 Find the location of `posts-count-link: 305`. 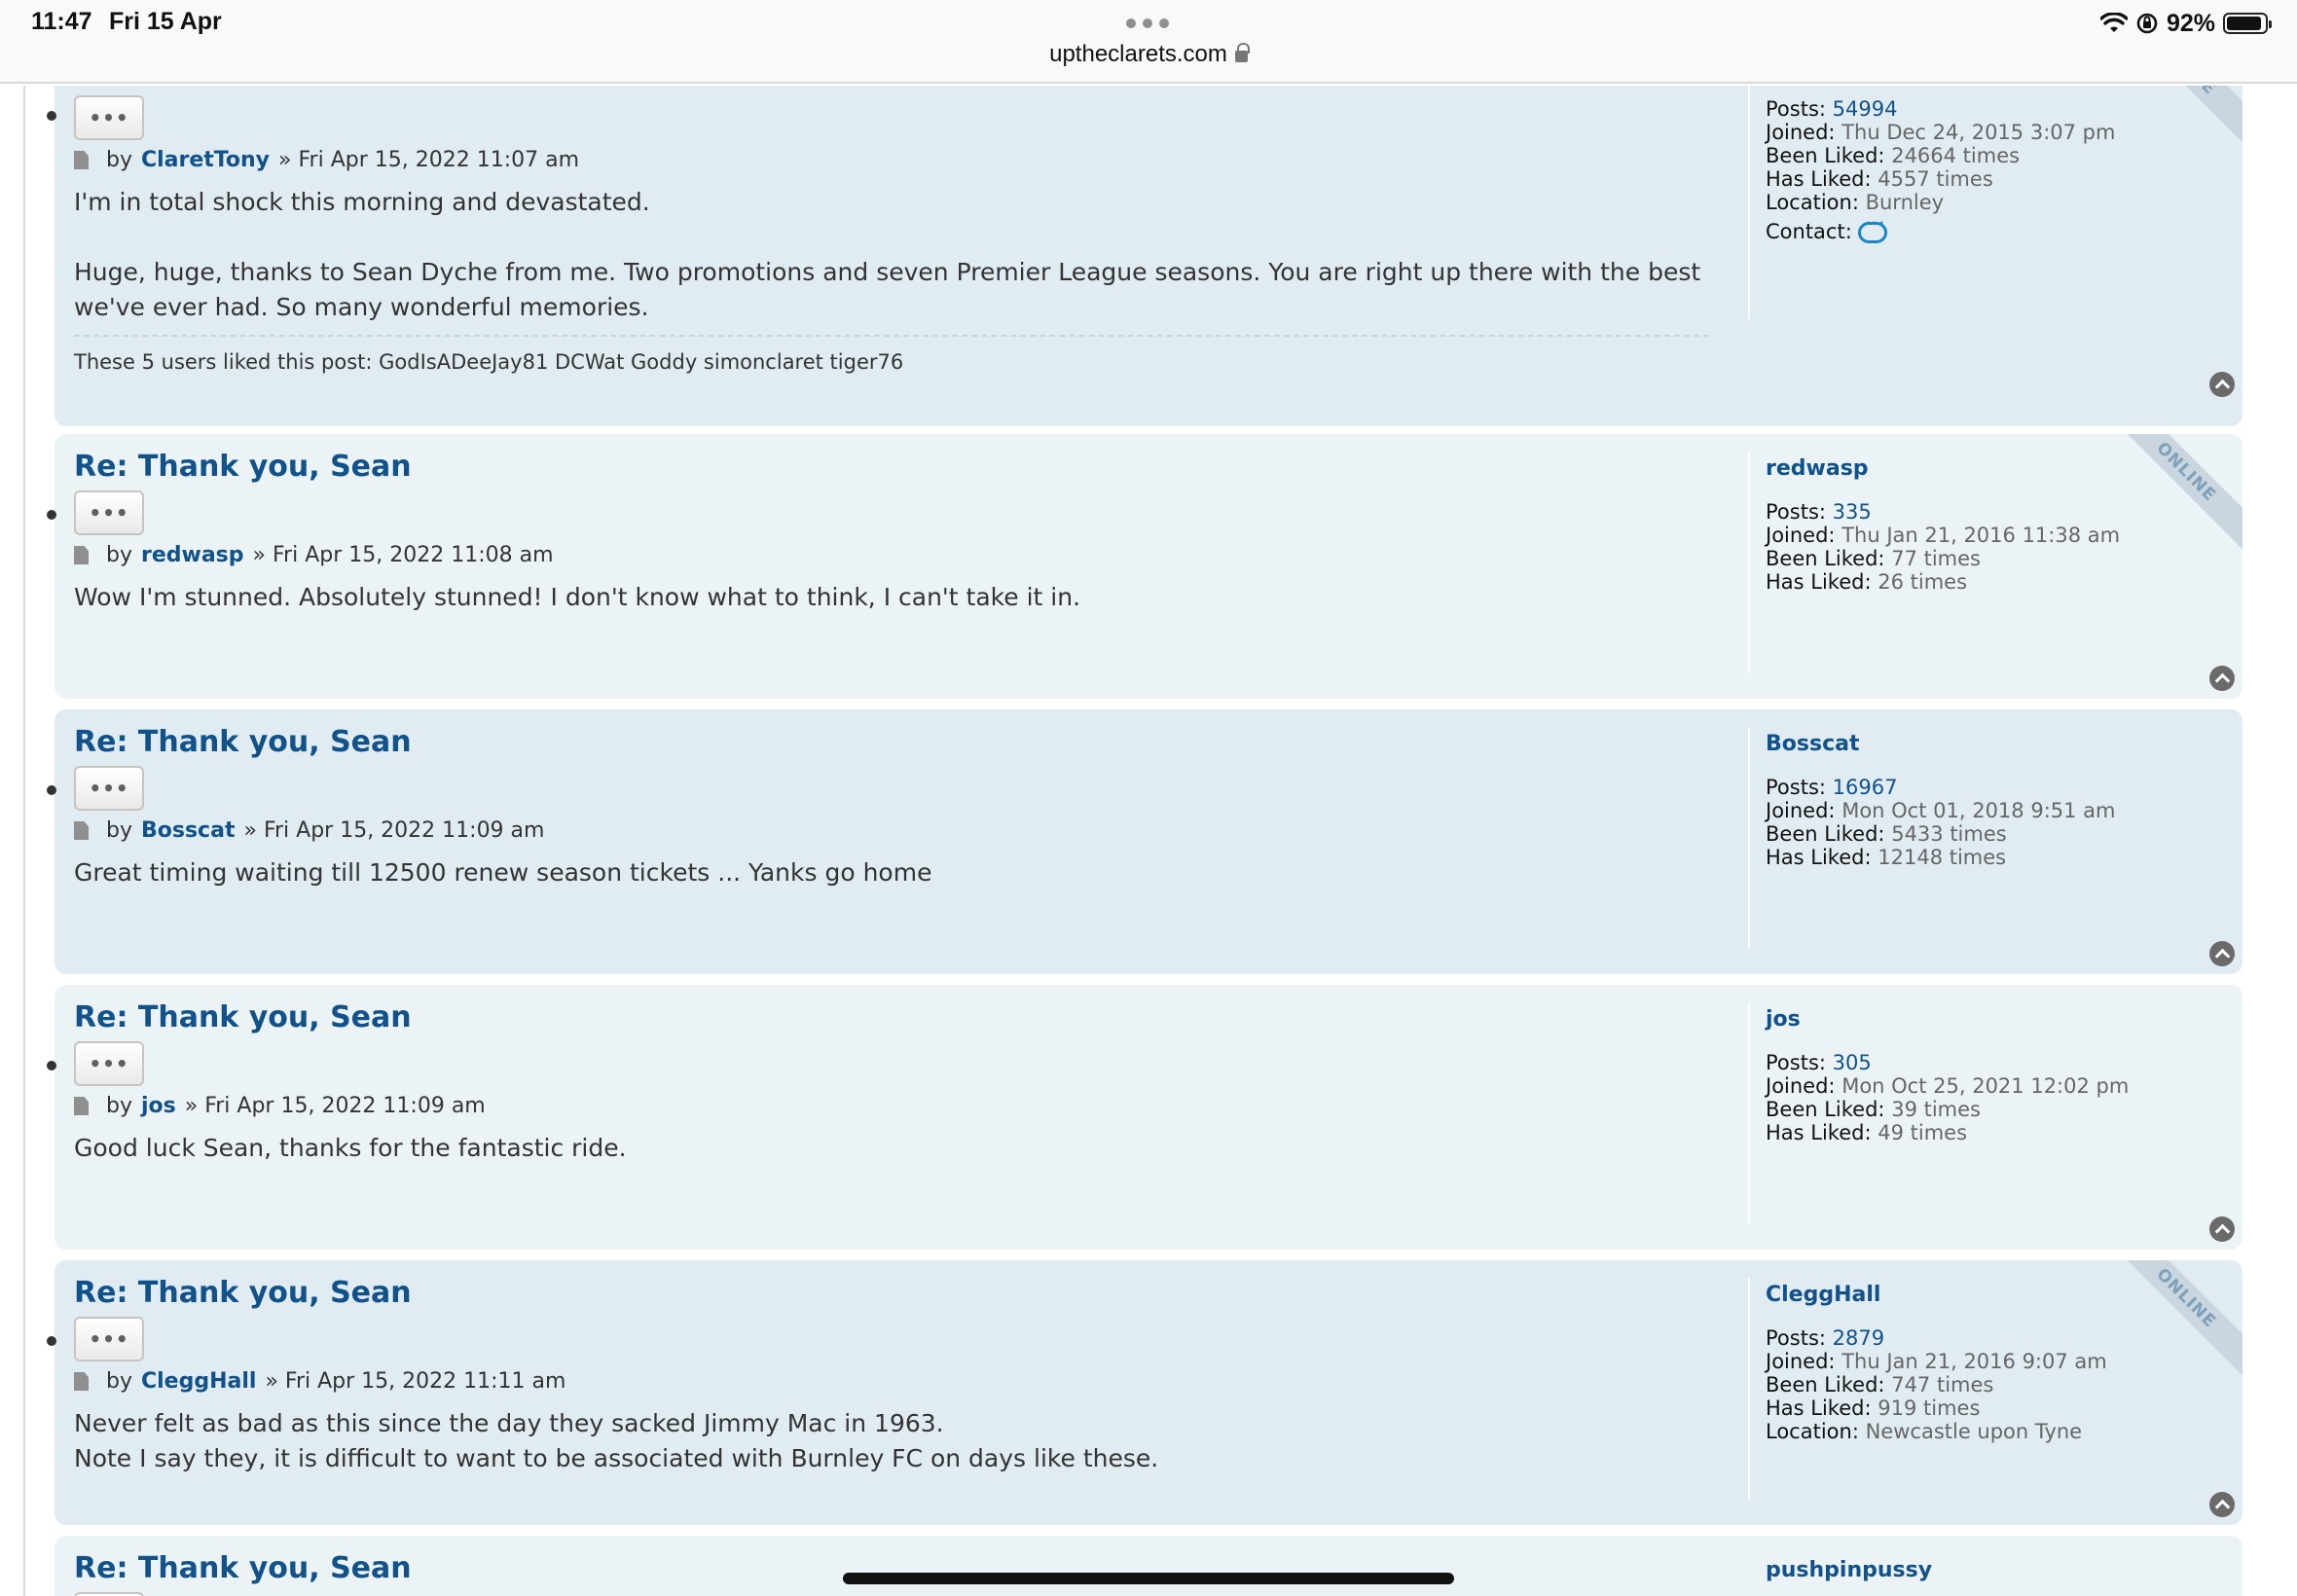

posts-count-link: 305 is located at coordinates (1852, 1062).